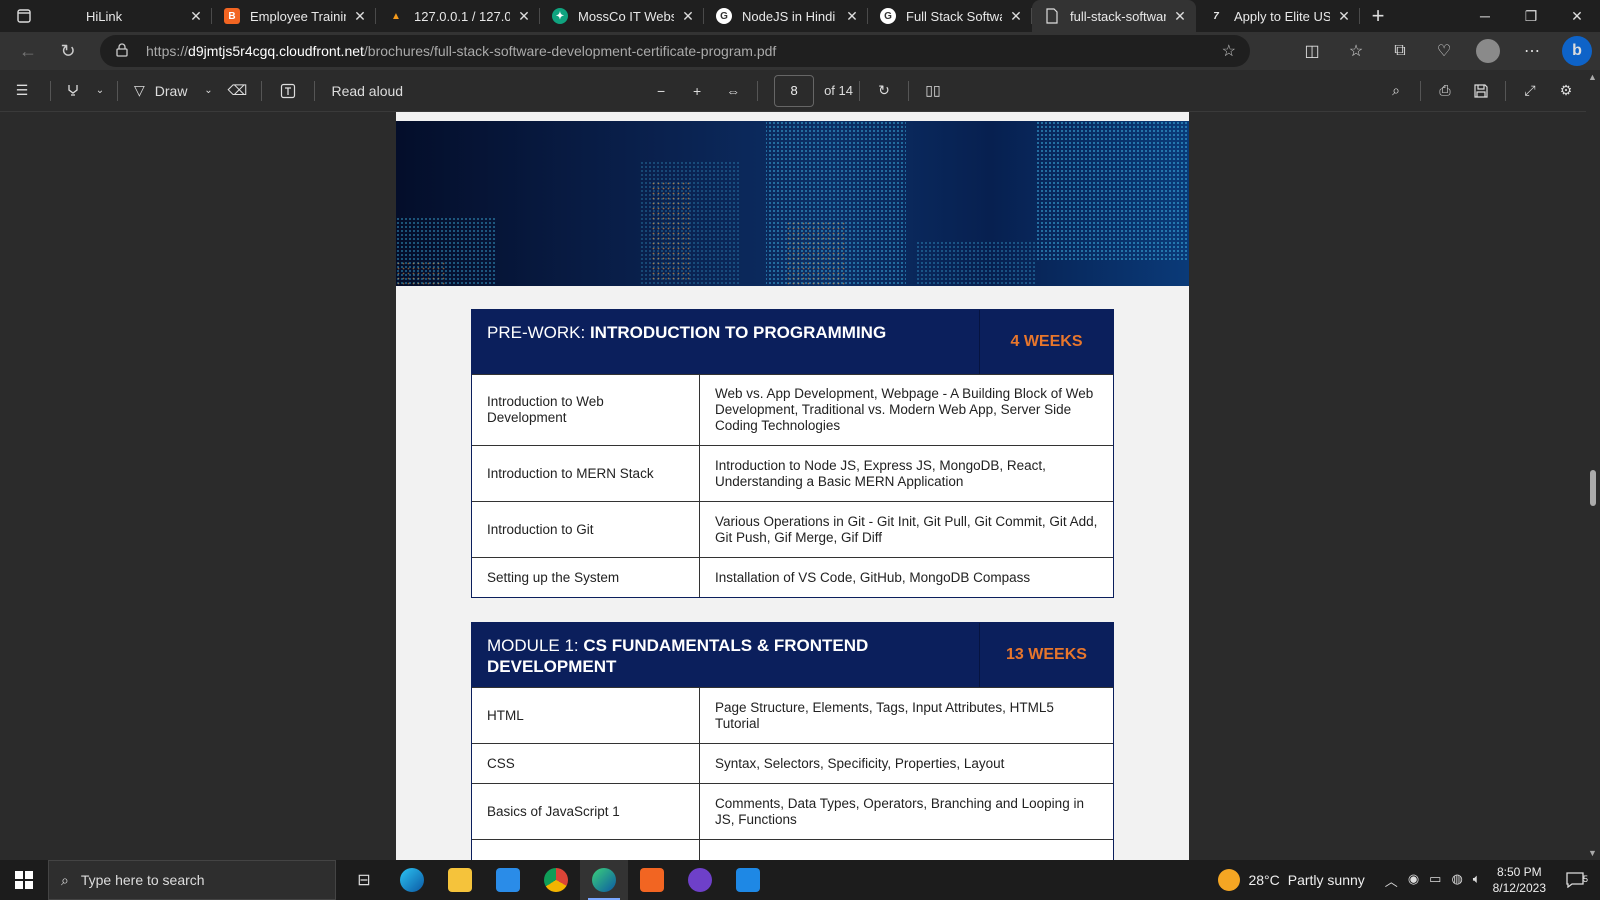 This screenshot has height=900, width=1600. Describe the element at coordinates (1444, 51) in the screenshot. I see `browser-essentials-icon: ♡` at that location.